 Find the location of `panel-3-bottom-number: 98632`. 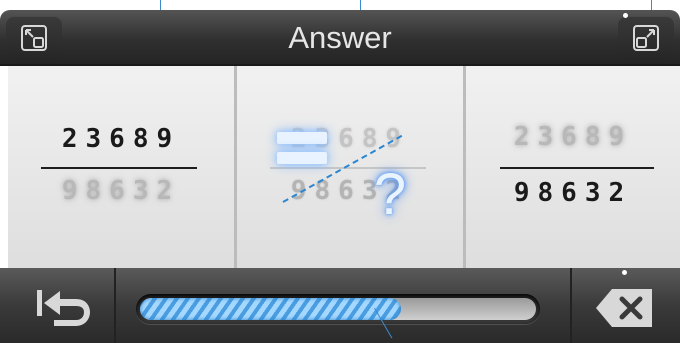

panel-3-bottom-number: 98632 is located at coordinates (573, 193).